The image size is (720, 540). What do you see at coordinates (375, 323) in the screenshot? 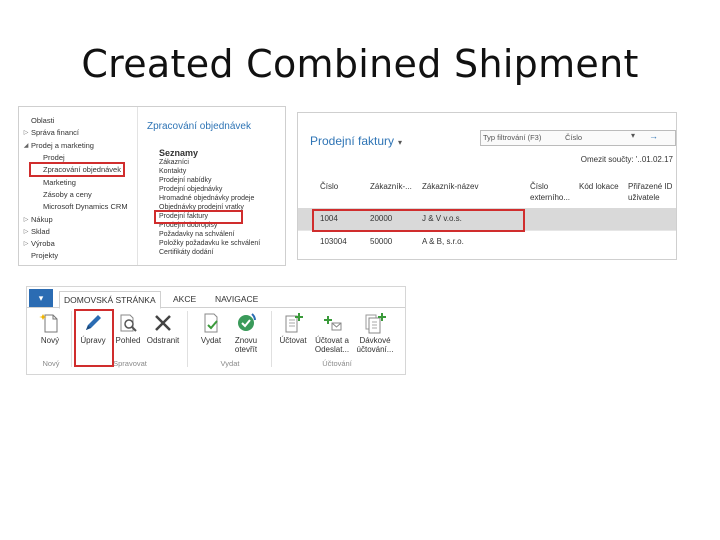
I see `batch-post-icon` at bounding box center [375, 323].